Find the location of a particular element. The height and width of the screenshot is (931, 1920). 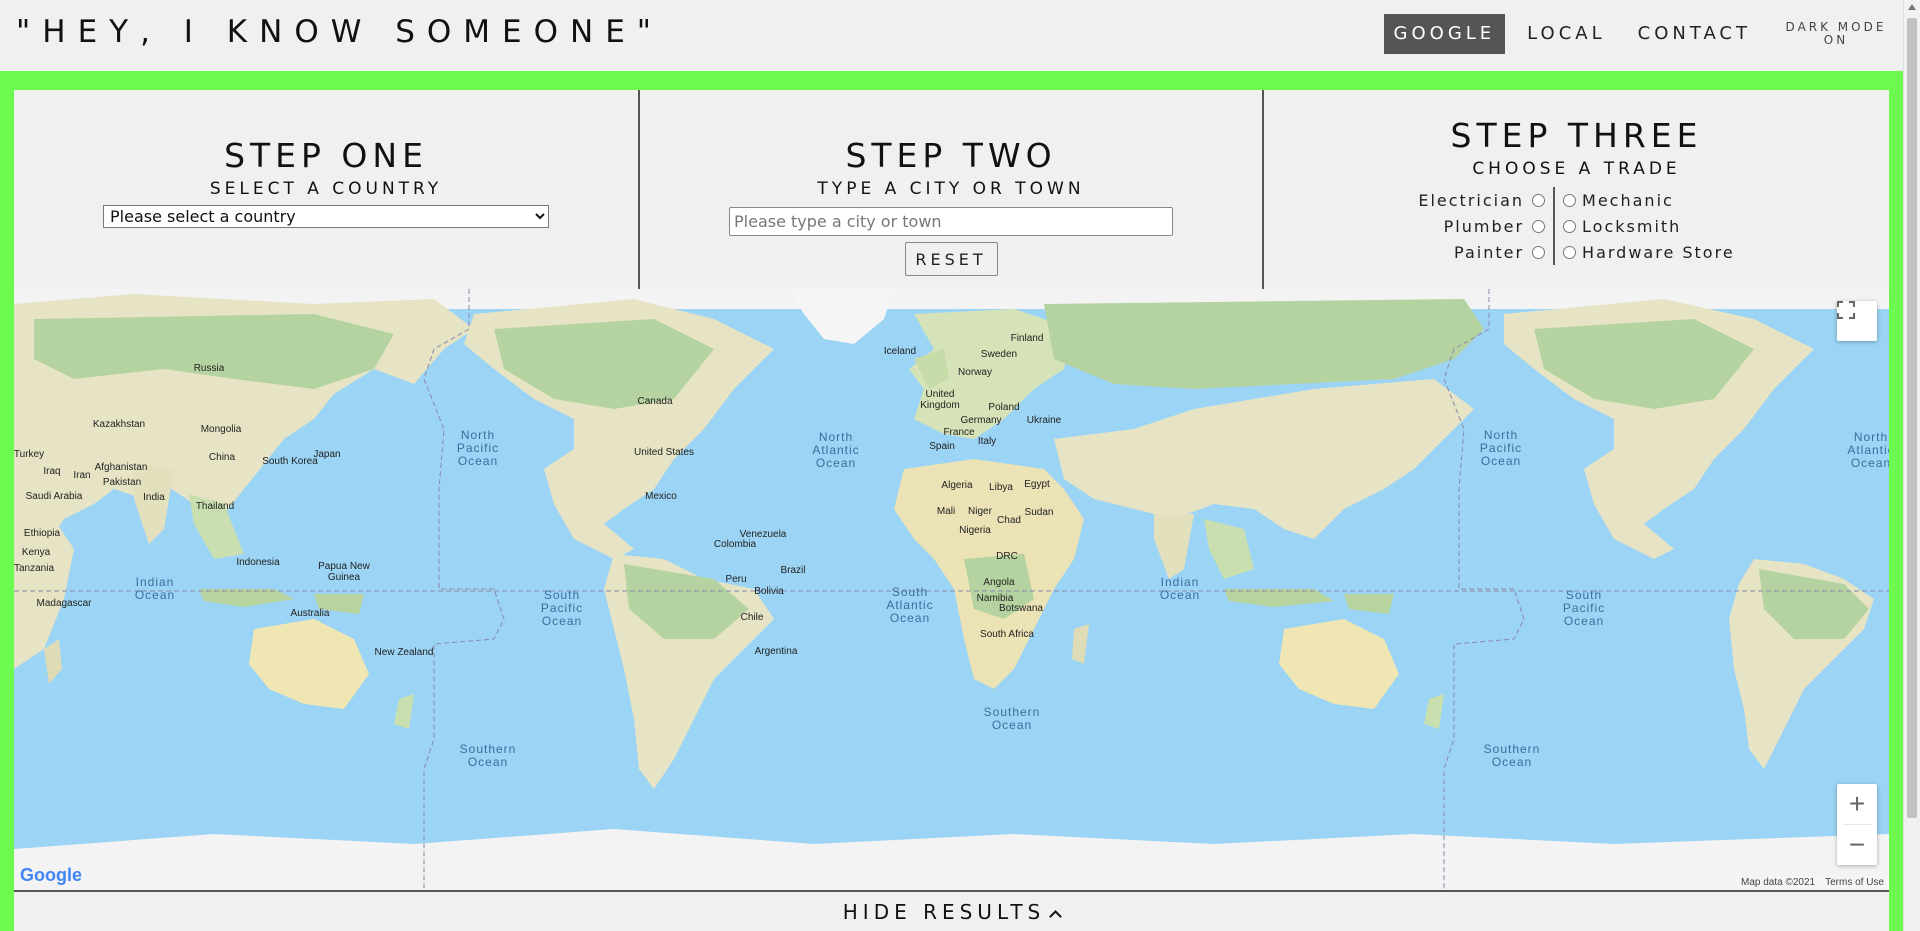

scroll-thumb is located at coordinates (1912, 418).